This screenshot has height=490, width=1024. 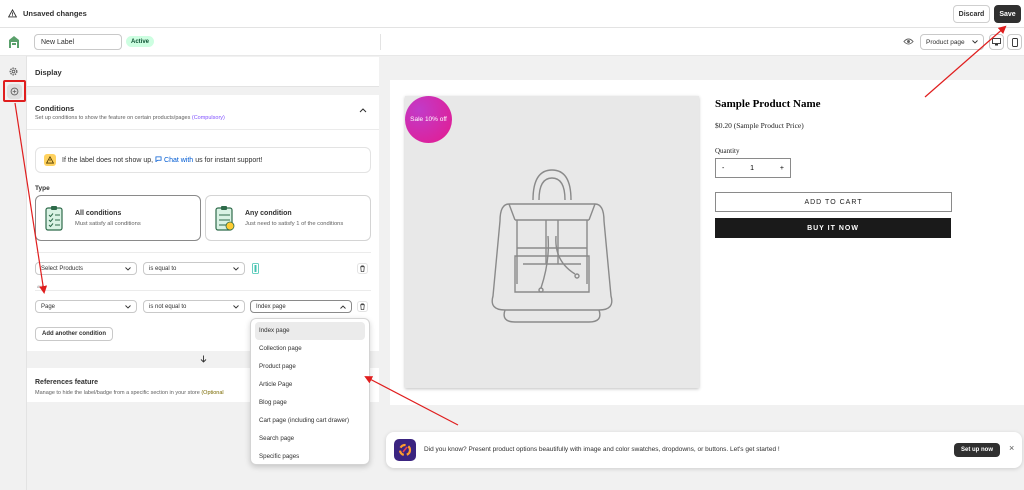 What do you see at coordinates (179, 160) in the screenshot?
I see `chat-link-label: Chat with` at bounding box center [179, 160].